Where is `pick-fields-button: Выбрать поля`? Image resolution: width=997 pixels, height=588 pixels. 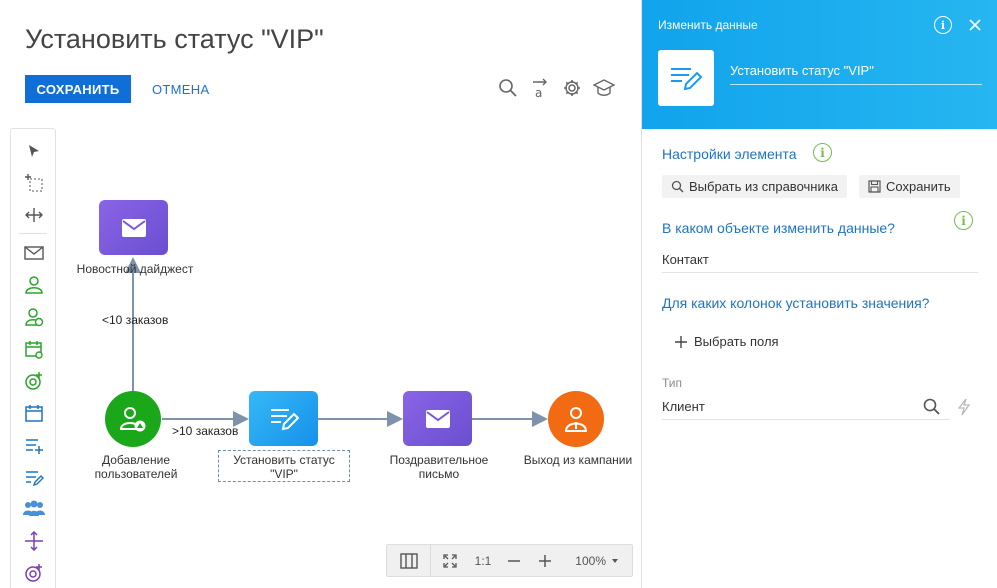
pick-fields-button: Выбрать поля is located at coordinates (726, 341).